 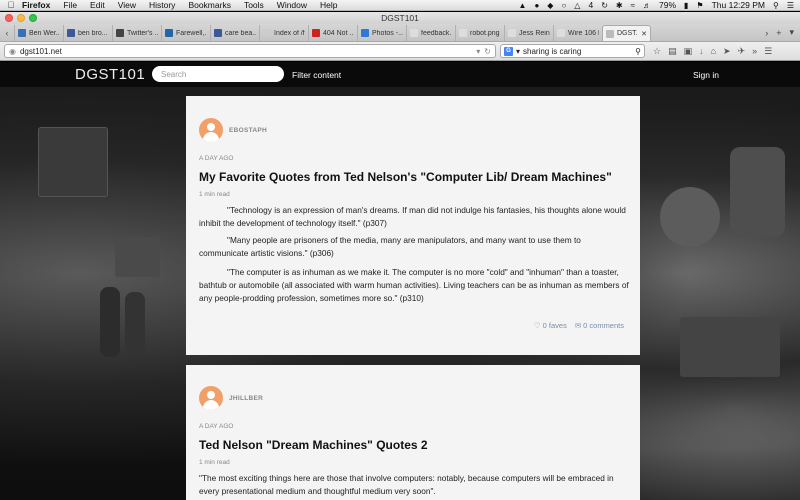 I want to click on battery-icon: ▮, so click(x=686, y=5).